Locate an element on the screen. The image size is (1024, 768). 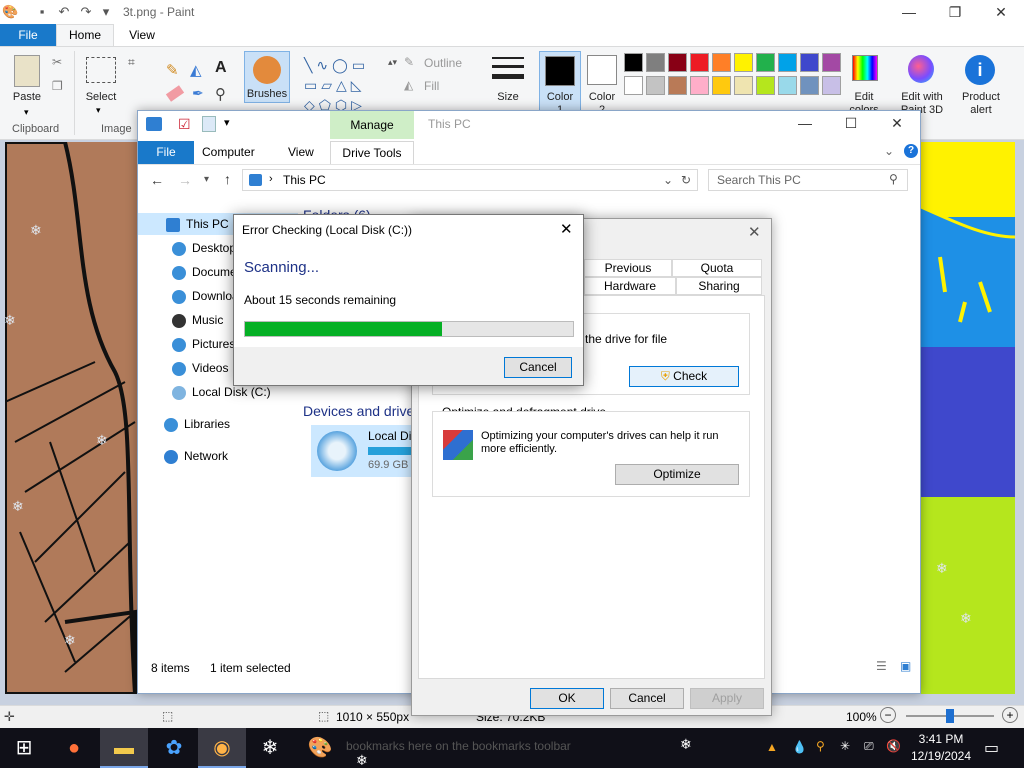
brushes-button: Brushes is located at coordinates (267, 77).